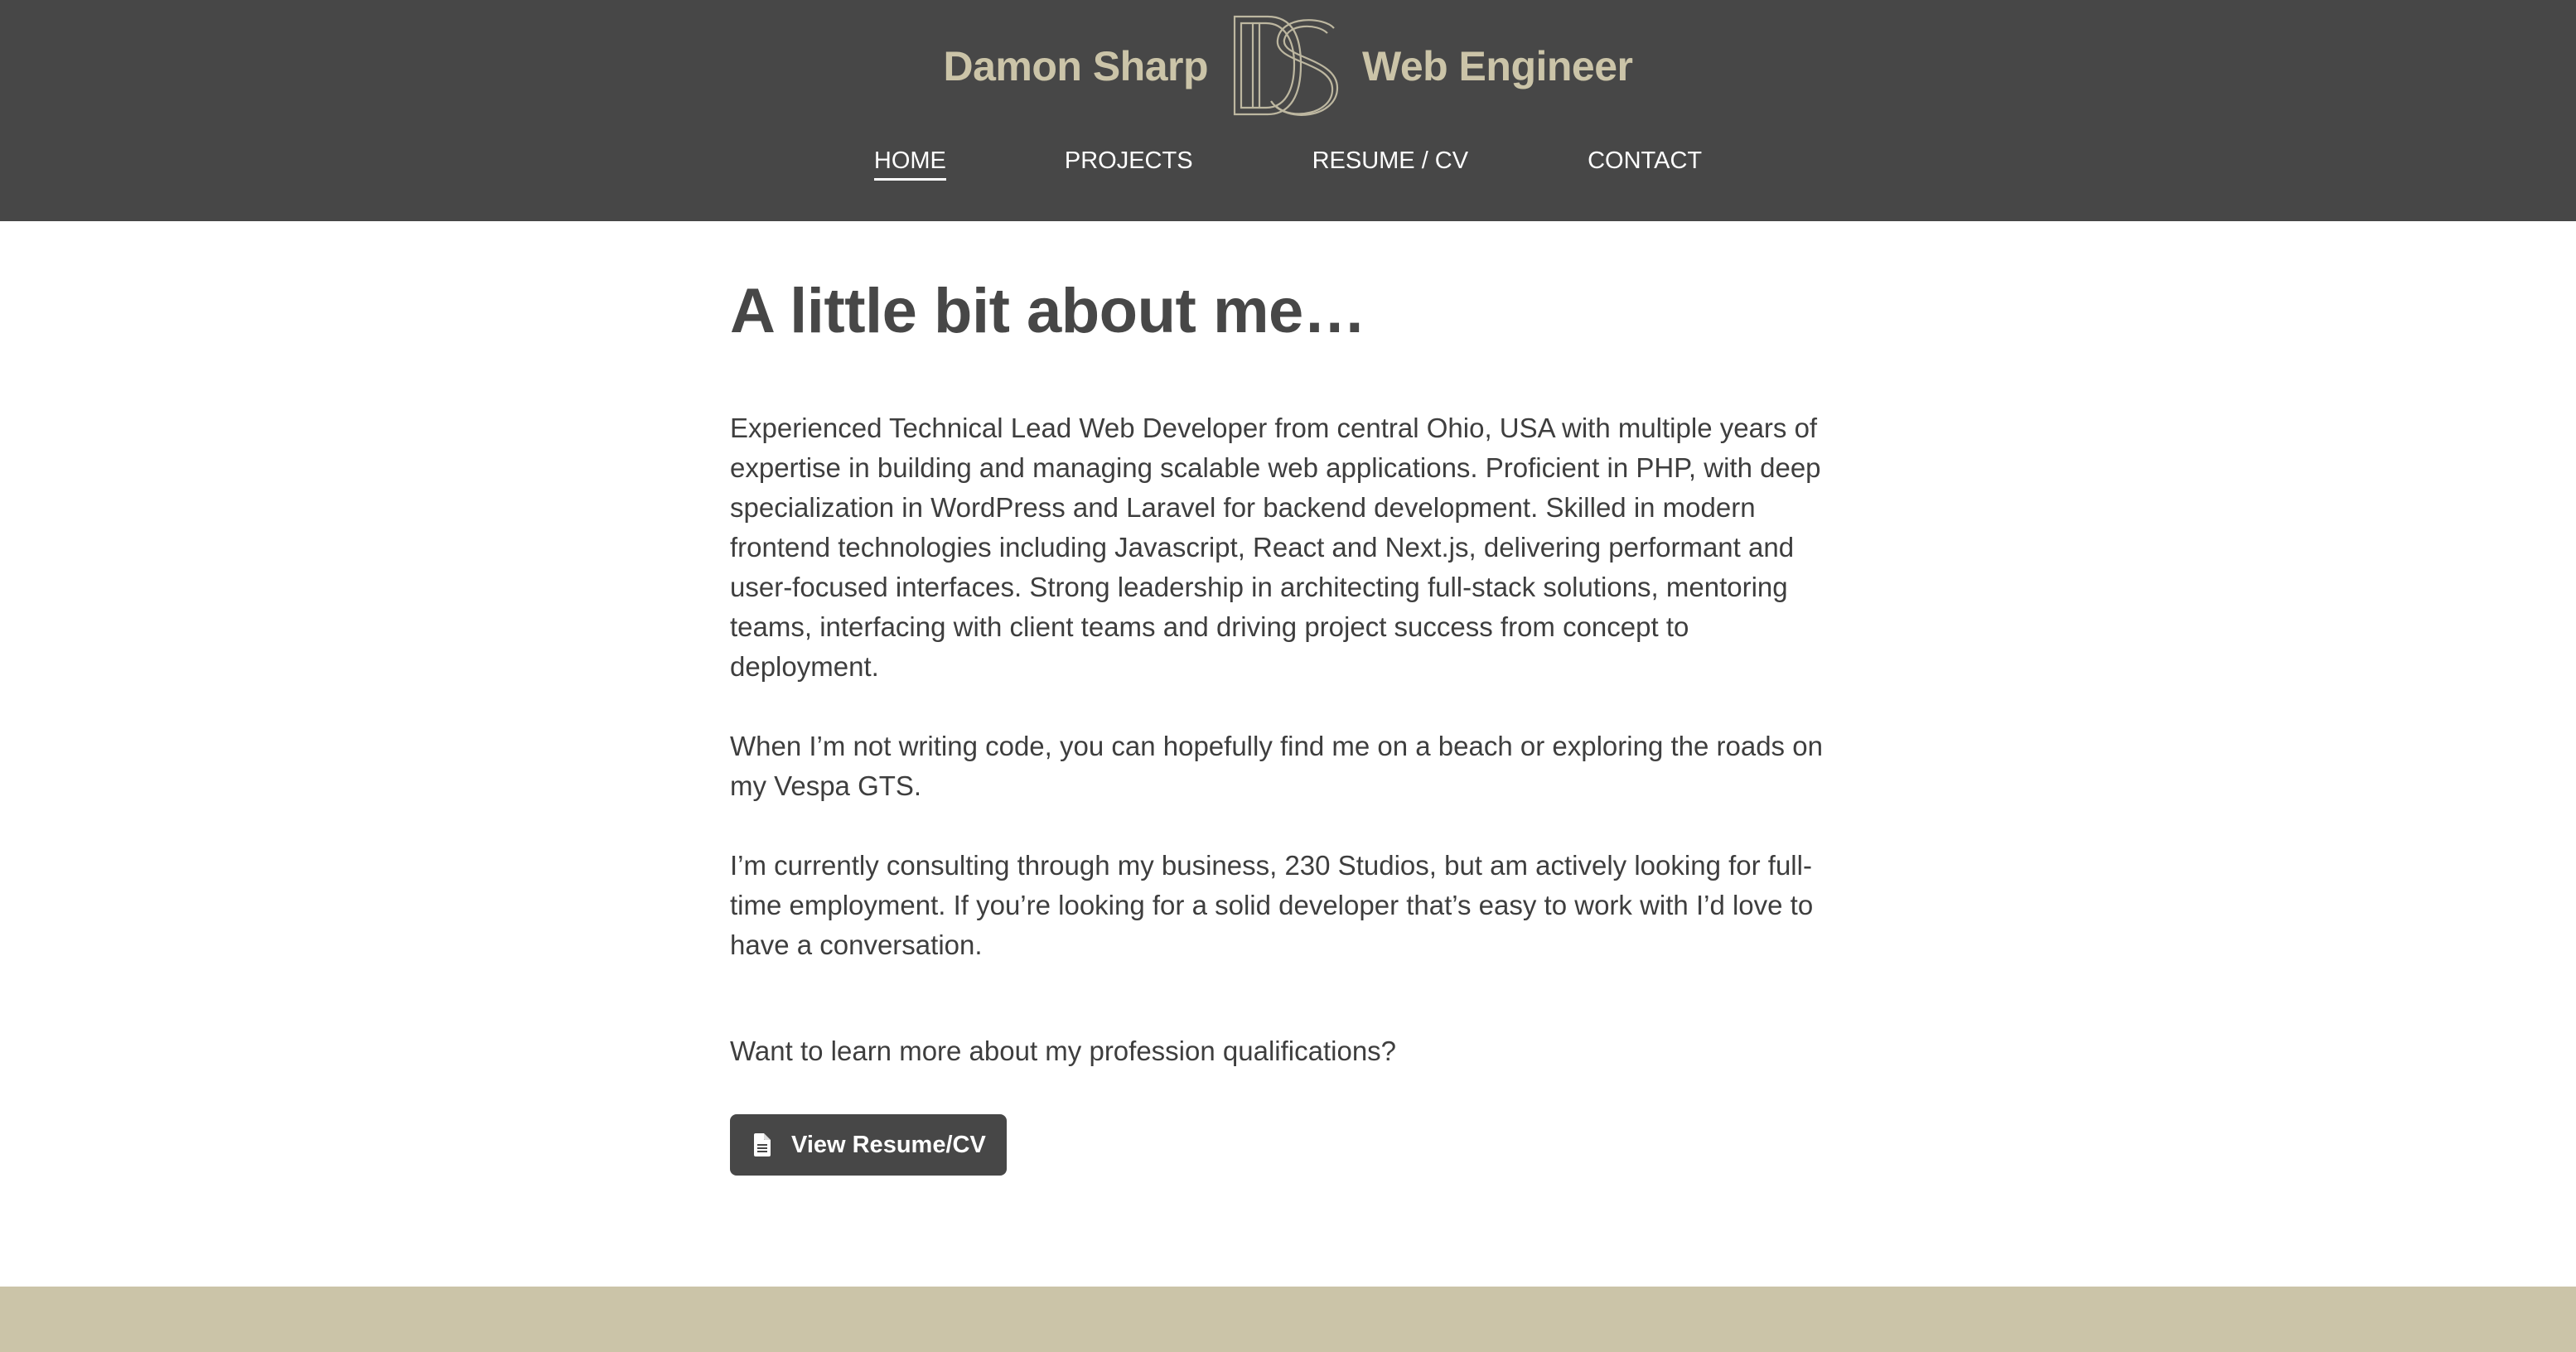 This screenshot has width=2576, height=1352. What do you see at coordinates (1076, 65) in the screenshot?
I see `brand-name: Damon Sharp` at bounding box center [1076, 65].